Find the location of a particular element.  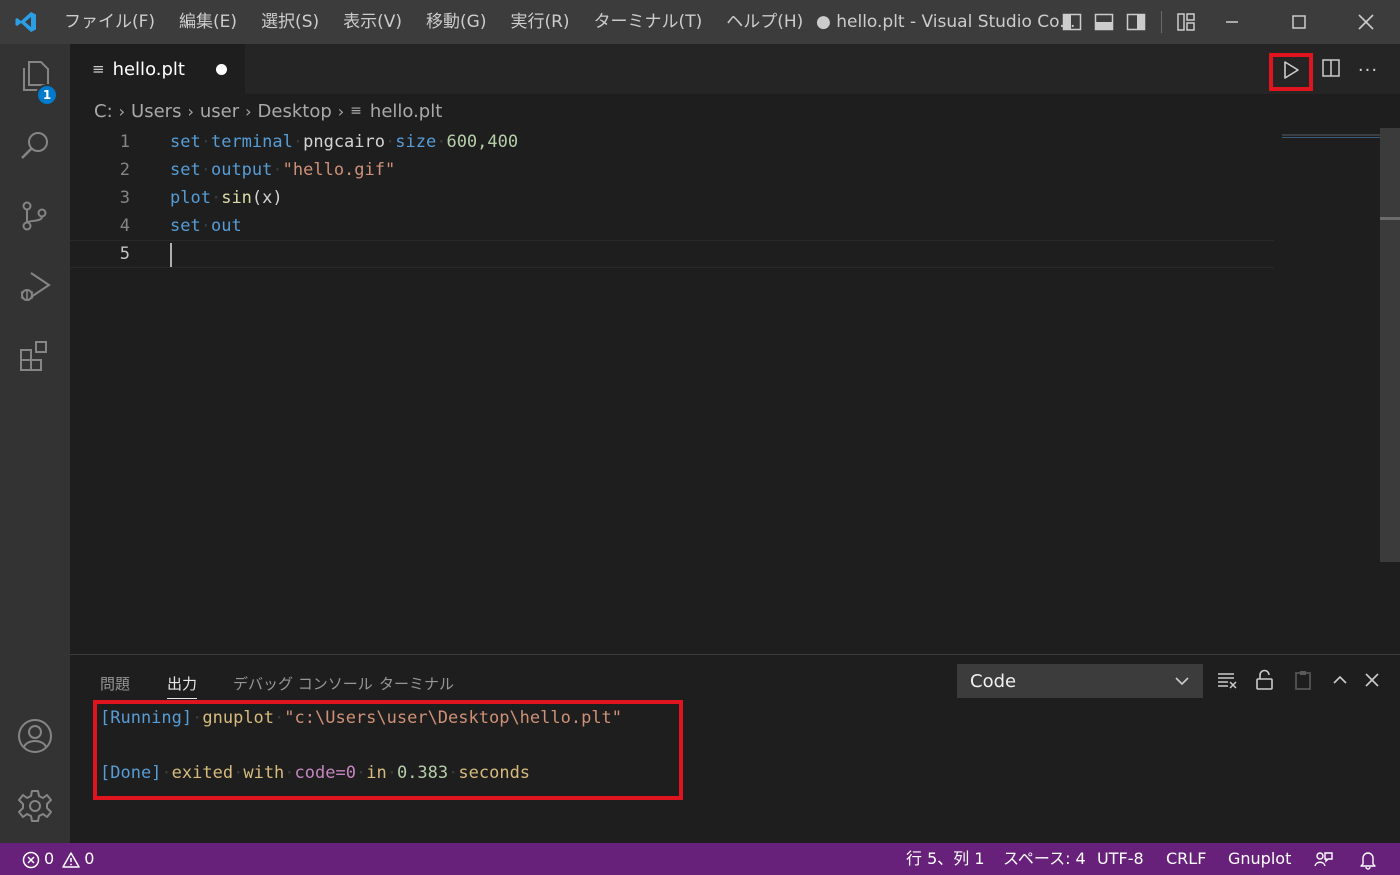

code-line-current: 5 is located at coordinates (672, 254).